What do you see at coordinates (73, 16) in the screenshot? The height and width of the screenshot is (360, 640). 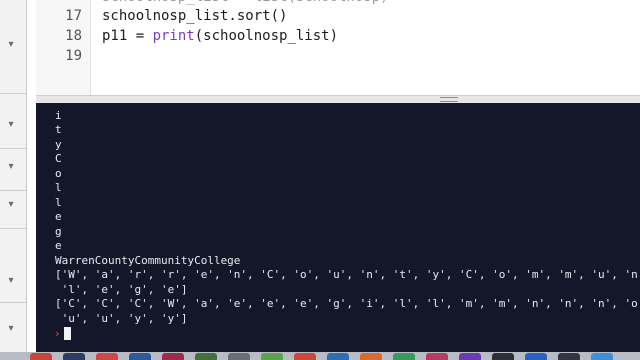 I see `line-number: 17` at bounding box center [73, 16].